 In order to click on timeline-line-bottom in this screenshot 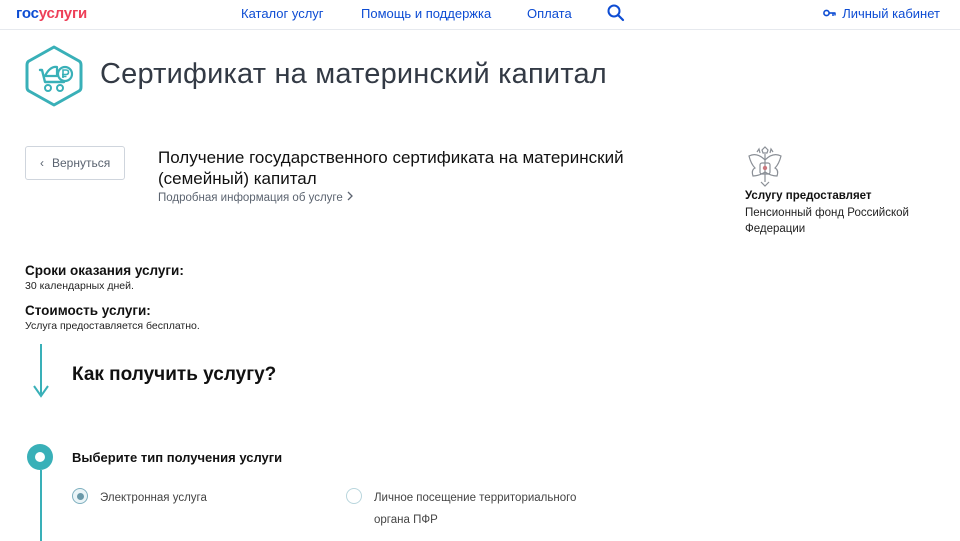, I will do `click(41, 505)`.